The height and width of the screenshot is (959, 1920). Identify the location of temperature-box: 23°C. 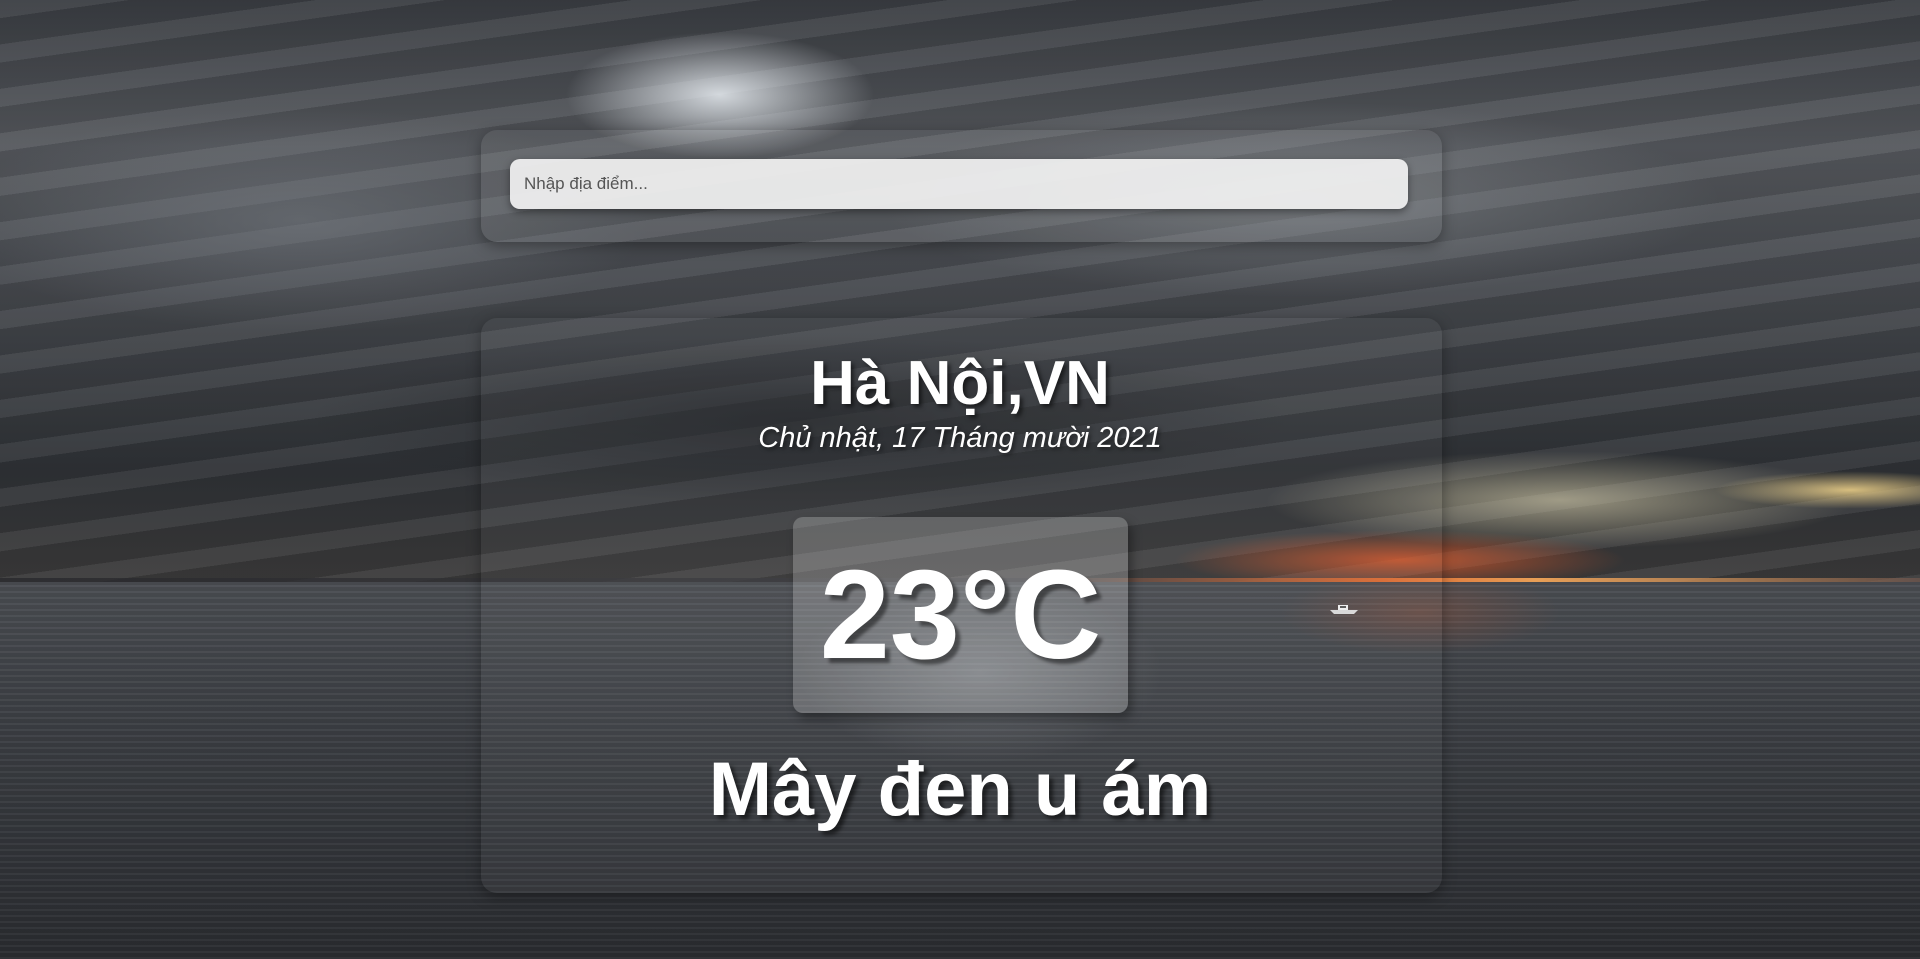
(960, 615).